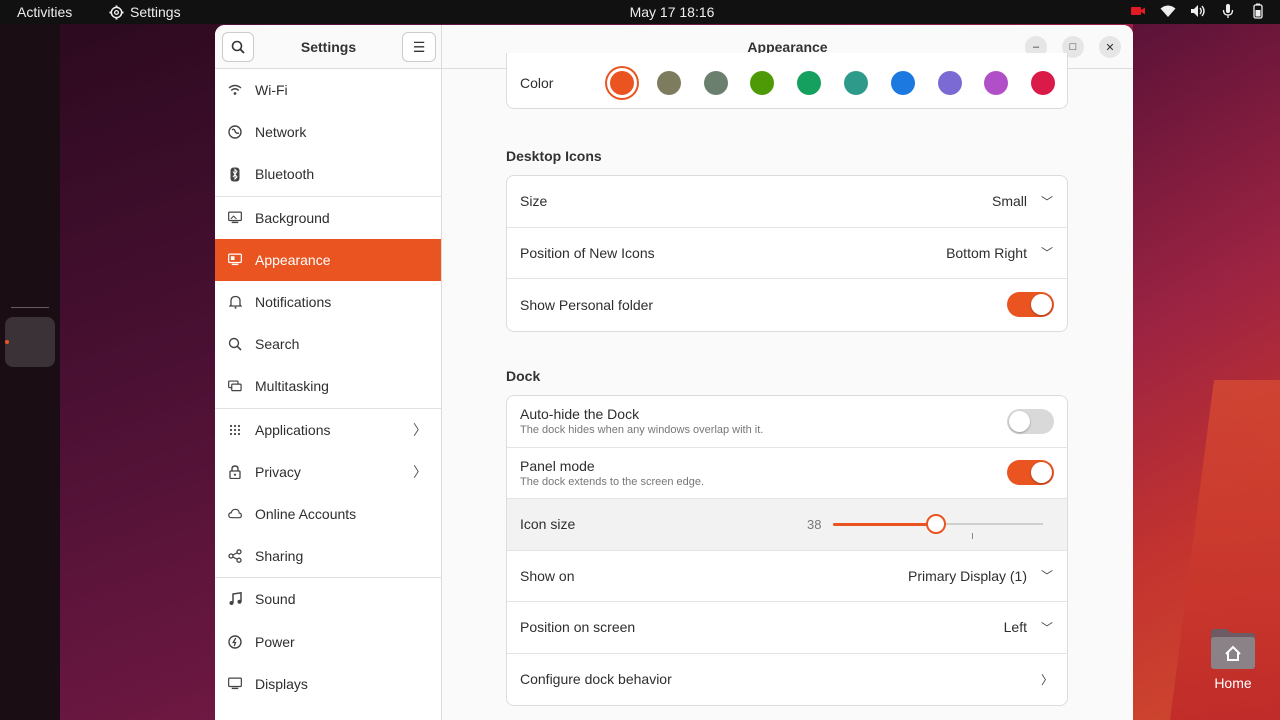 Image resolution: width=1280 pixels, height=720 pixels. Describe the element at coordinates (235, 174) in the screenshot. I see `bluetooth-icon` at that location.